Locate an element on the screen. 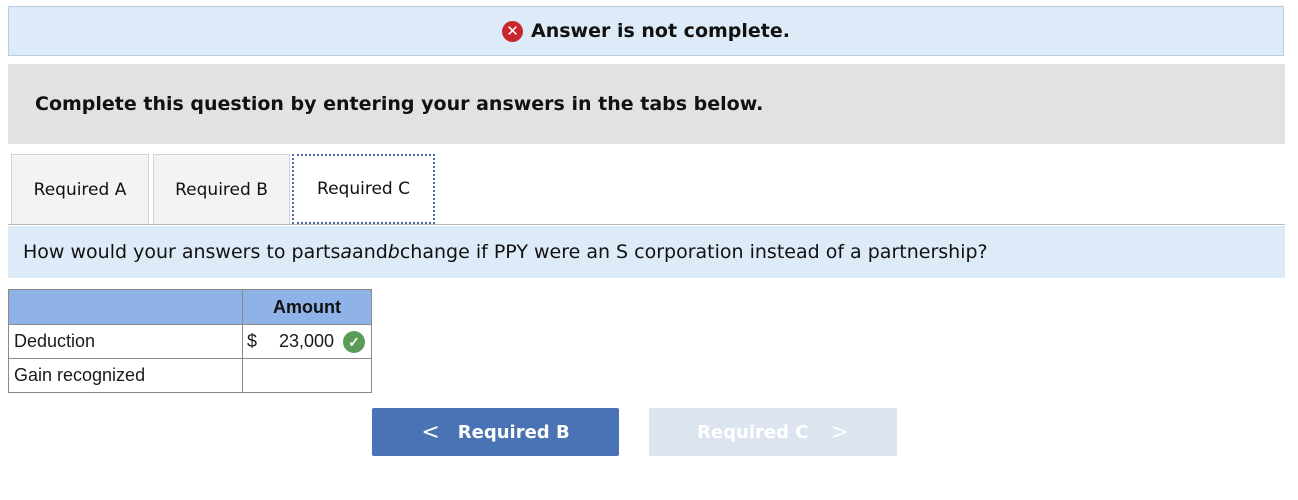 This screenshot has height=500, width=1298. prev-required-b-button: < Required B is located at coordinates (495, 432).